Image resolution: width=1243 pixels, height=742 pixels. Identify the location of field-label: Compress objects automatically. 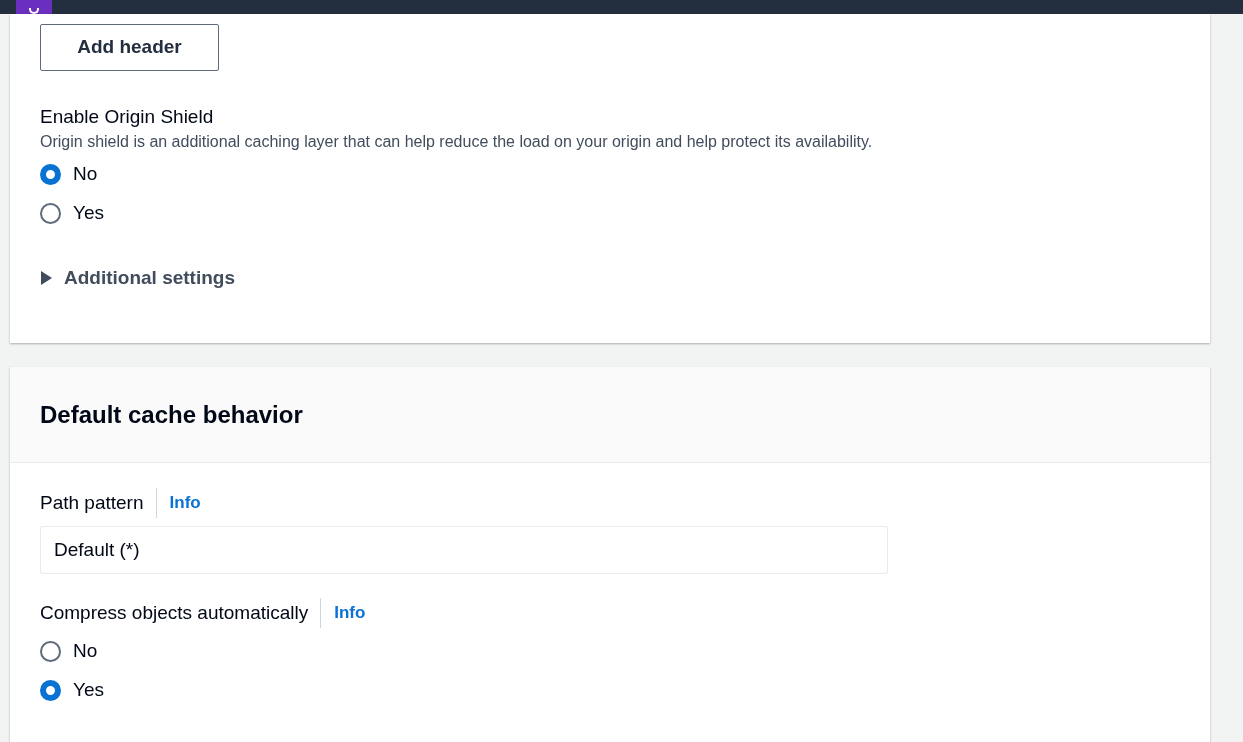
(181, 613).